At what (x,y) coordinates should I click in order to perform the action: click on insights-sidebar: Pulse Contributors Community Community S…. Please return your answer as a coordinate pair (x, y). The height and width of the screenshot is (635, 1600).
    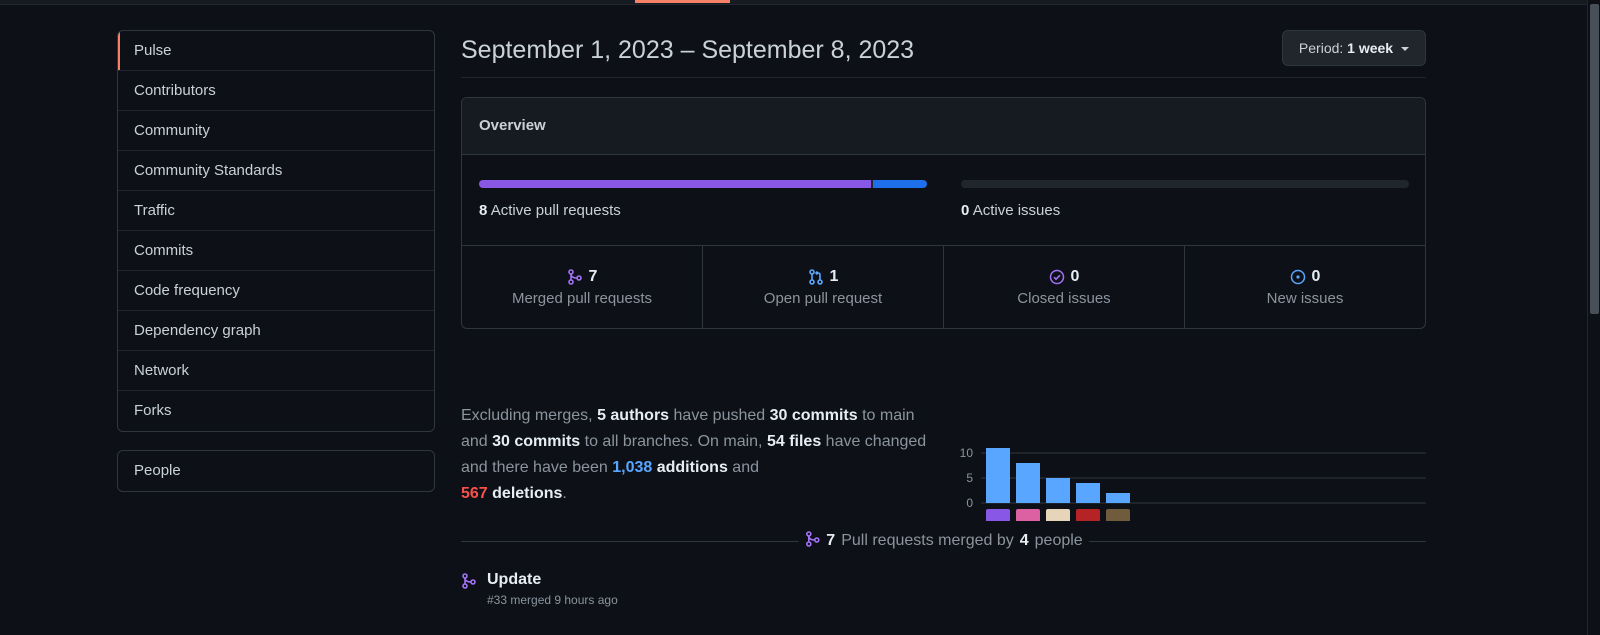
    Looking at the image, I should click on (276, 261).